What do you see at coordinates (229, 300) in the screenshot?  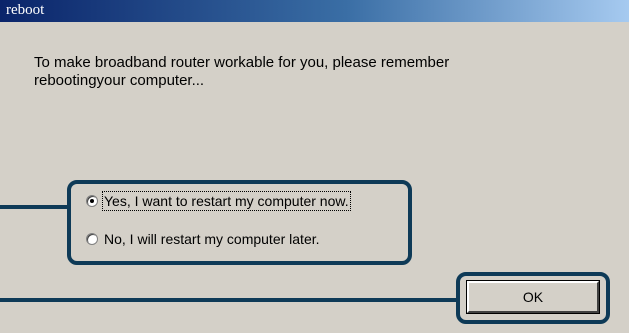 I see `ok-callout-line` at bounding box center [229, 300].